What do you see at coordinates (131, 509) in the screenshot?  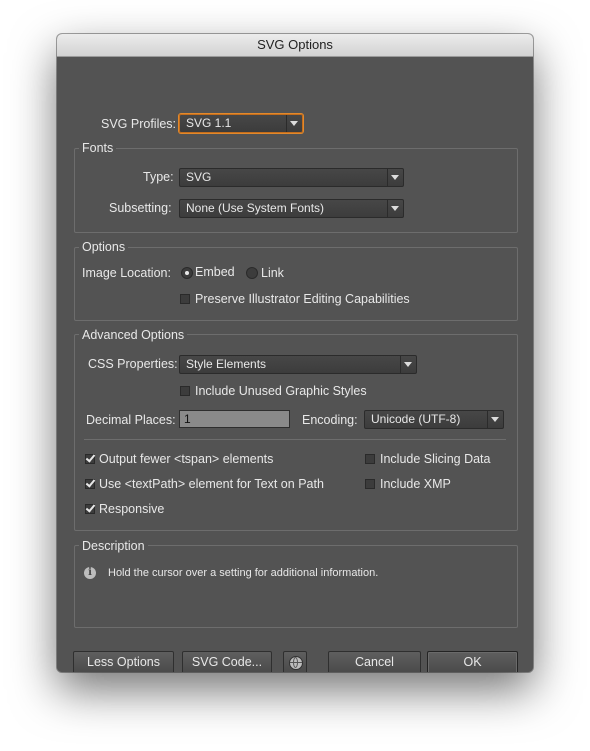 I see `responsive-label: Responsive` at bounding box center [131, 509].